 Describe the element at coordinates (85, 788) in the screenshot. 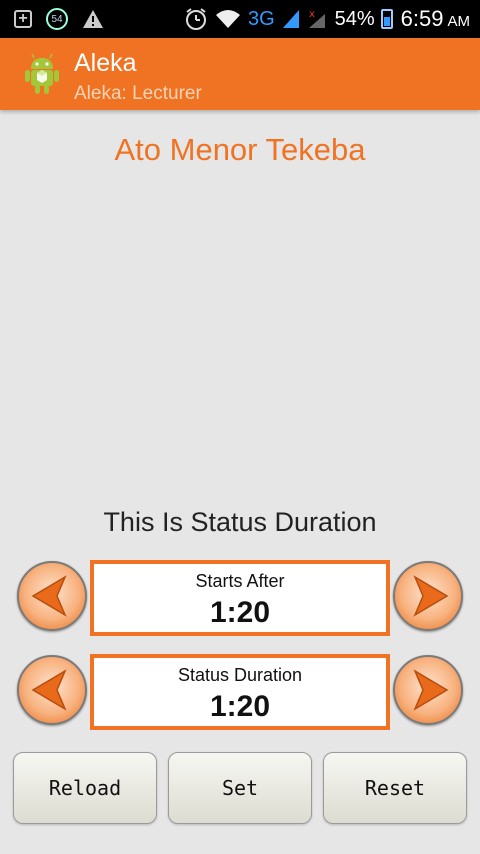

I see `reload-button: Reload` at that location.